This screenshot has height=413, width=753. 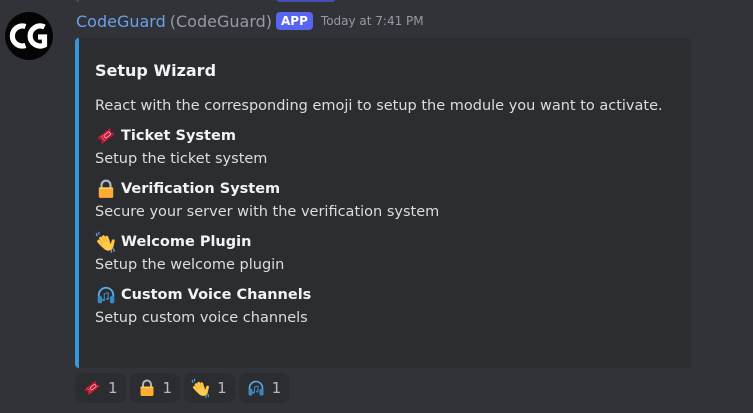 I want to click on field-name: Verification System, so click(x=201, y=189).